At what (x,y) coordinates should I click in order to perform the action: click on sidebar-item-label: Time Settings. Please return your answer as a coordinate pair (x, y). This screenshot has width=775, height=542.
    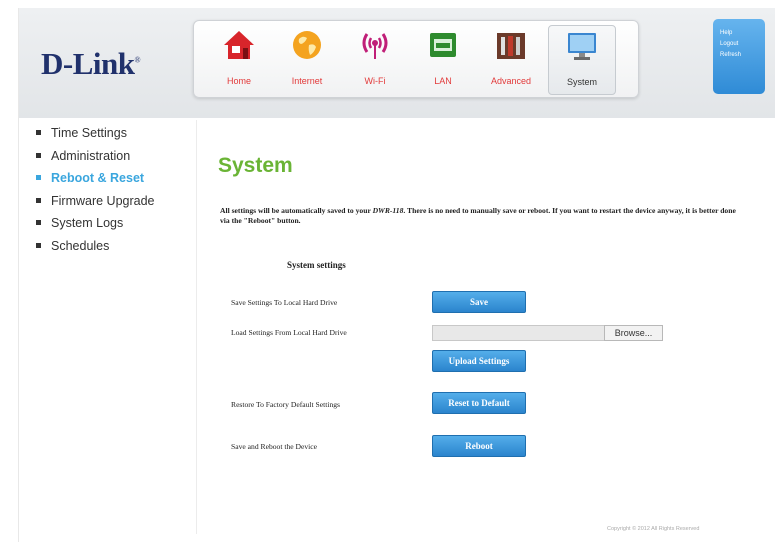
    Looking at the image, I should click on (89, 133).